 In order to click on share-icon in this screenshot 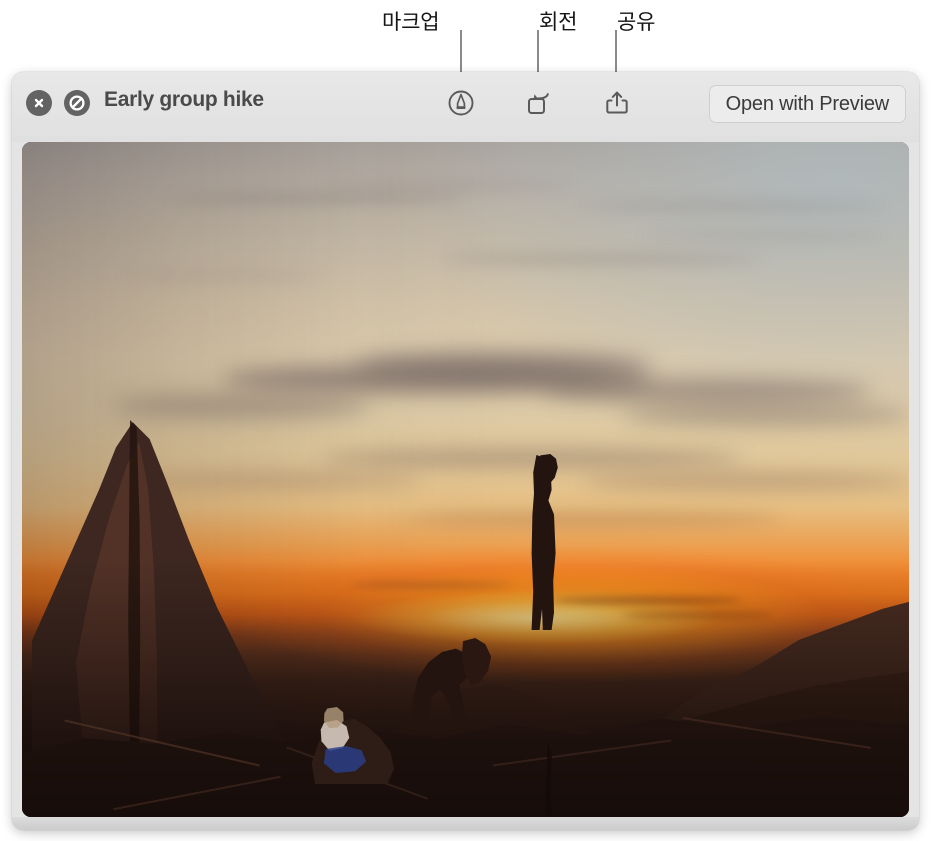, I will do `click(617, 103)`.